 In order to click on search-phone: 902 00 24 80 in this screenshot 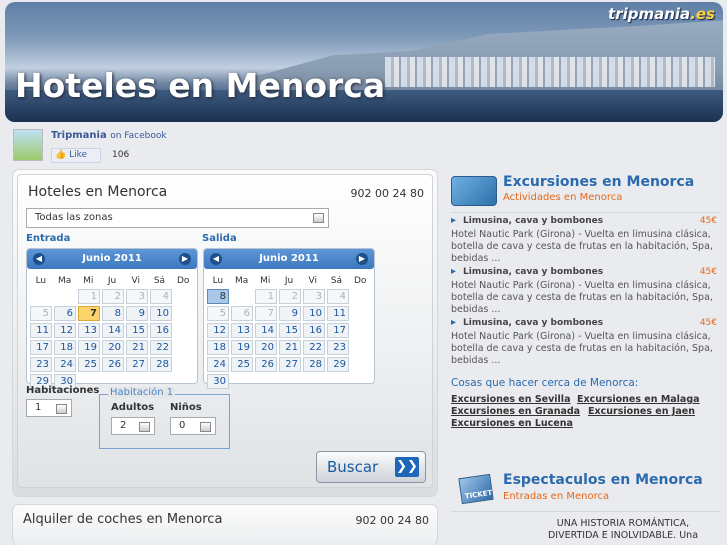, I will do `click(387, 193)`.